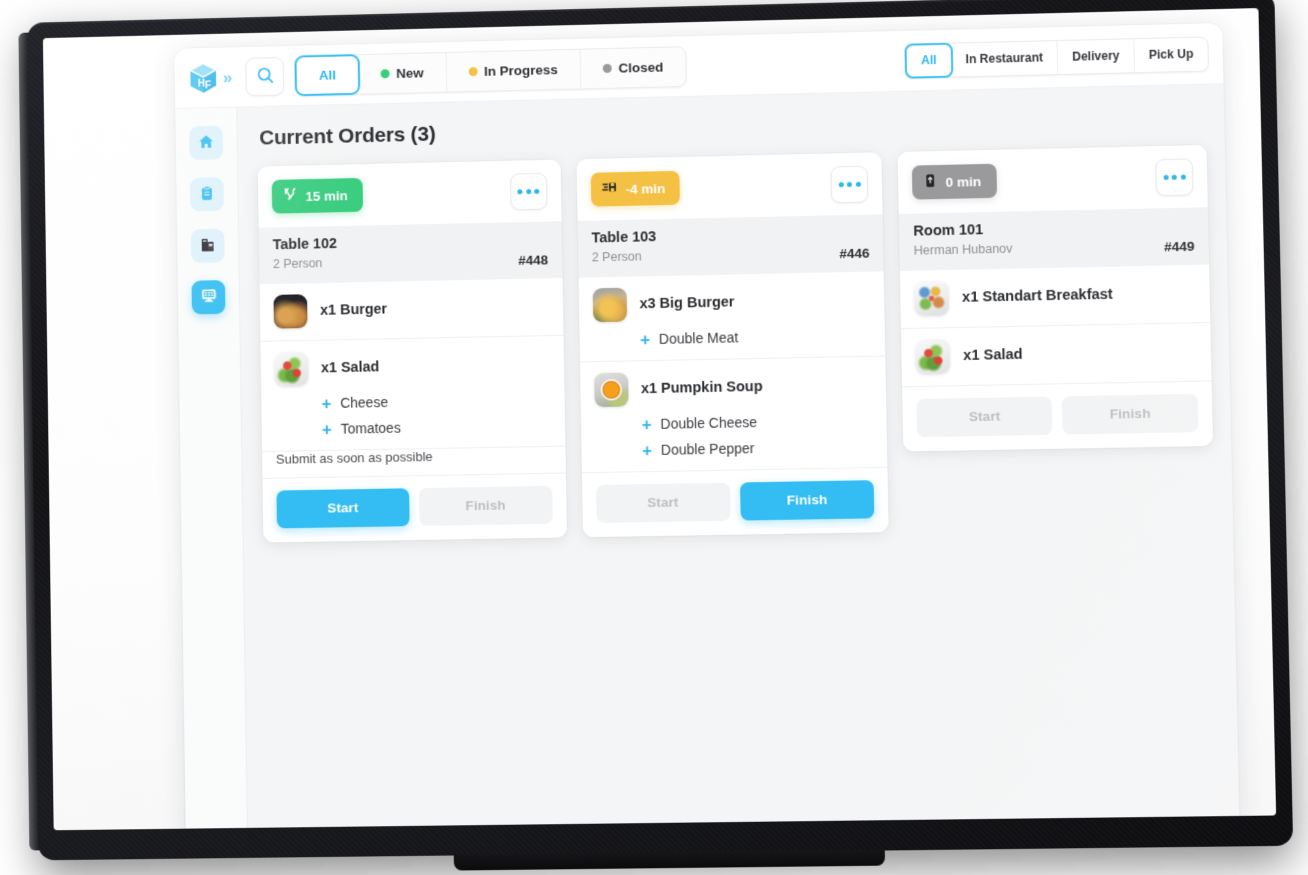 The image size is (1308, 875). I want to click on delivery-scooter-icon, so click(609, 189).